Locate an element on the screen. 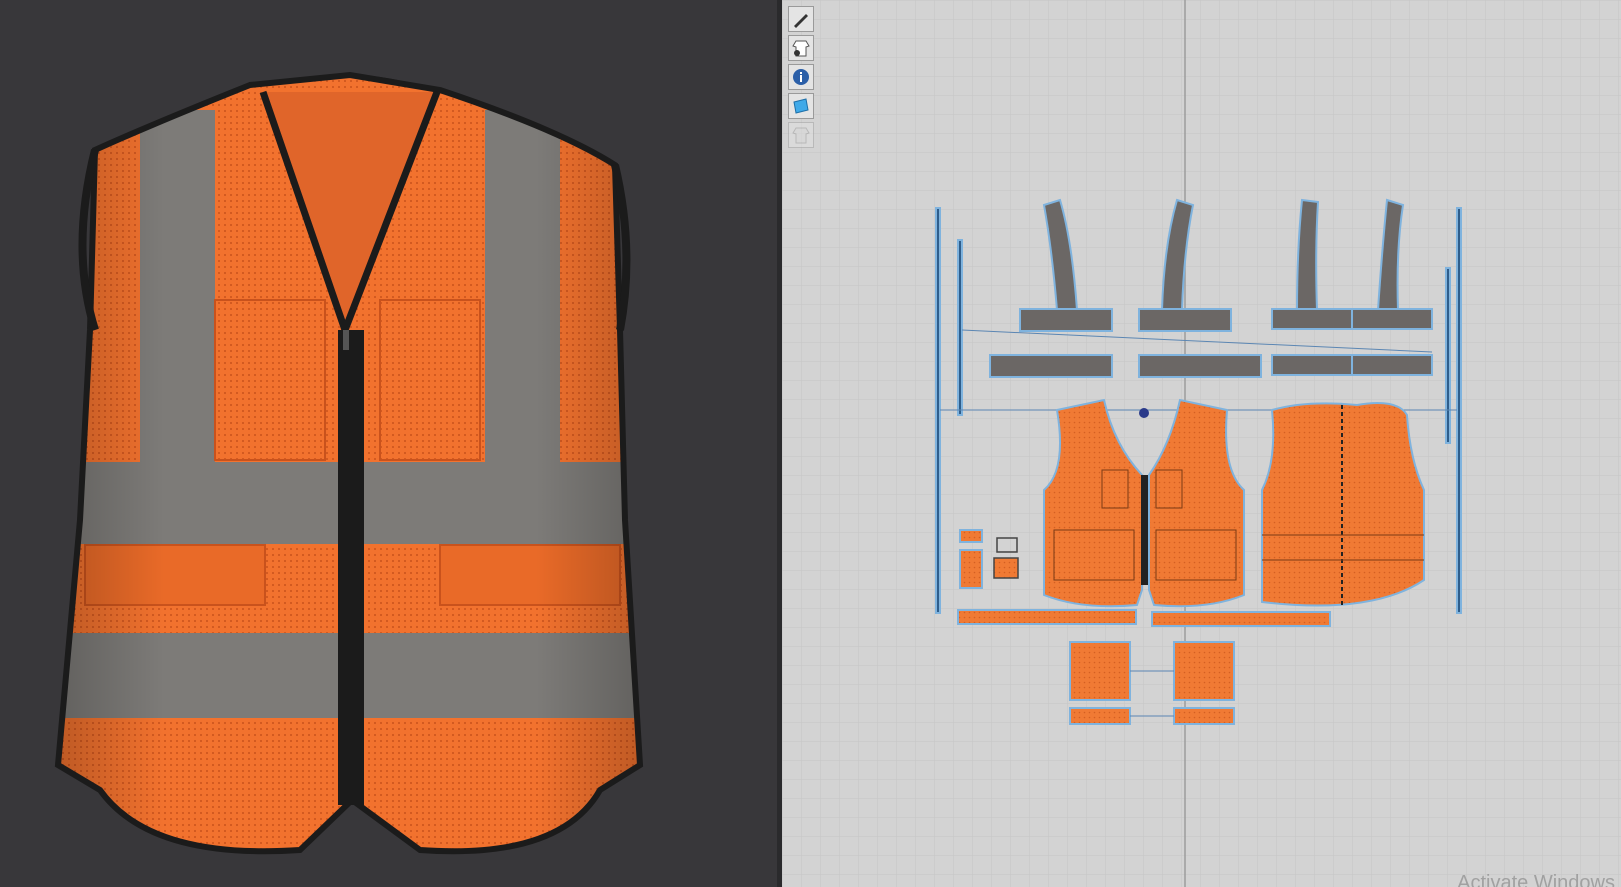 The width and height of the screenshot is (1621, 887). show-garment-button is located at coordinates (801, 48).